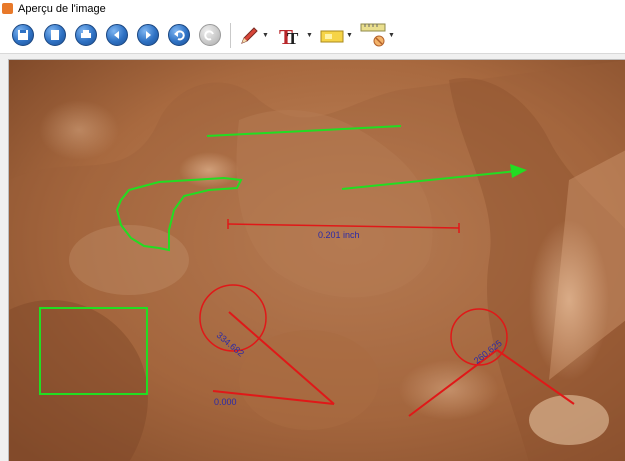 The height and width of the screenshot is (461, 625). I want to click on color-fill-tool: ▼, so click(336, 35).